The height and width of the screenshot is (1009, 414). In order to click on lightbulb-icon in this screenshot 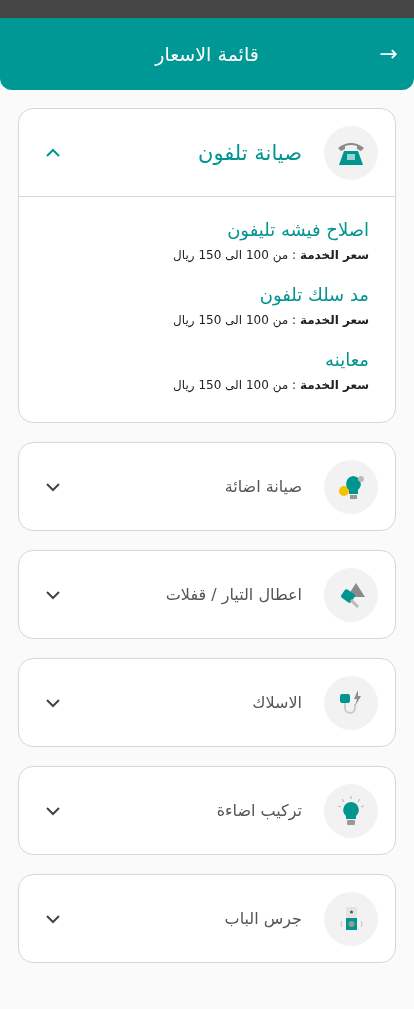, I will do `click(351, 810)`.